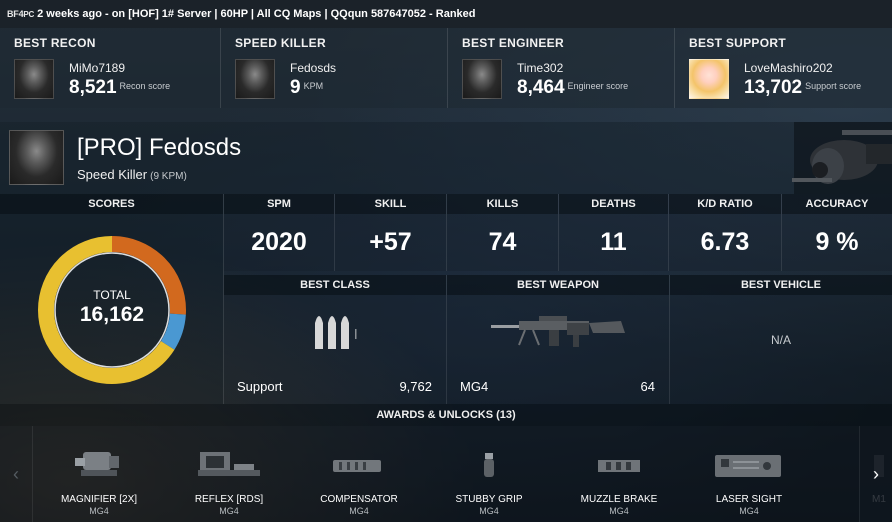  Describe the element at coordinates (313, 68) in the screenshot. I see `player-name: Fedosds` at that location.